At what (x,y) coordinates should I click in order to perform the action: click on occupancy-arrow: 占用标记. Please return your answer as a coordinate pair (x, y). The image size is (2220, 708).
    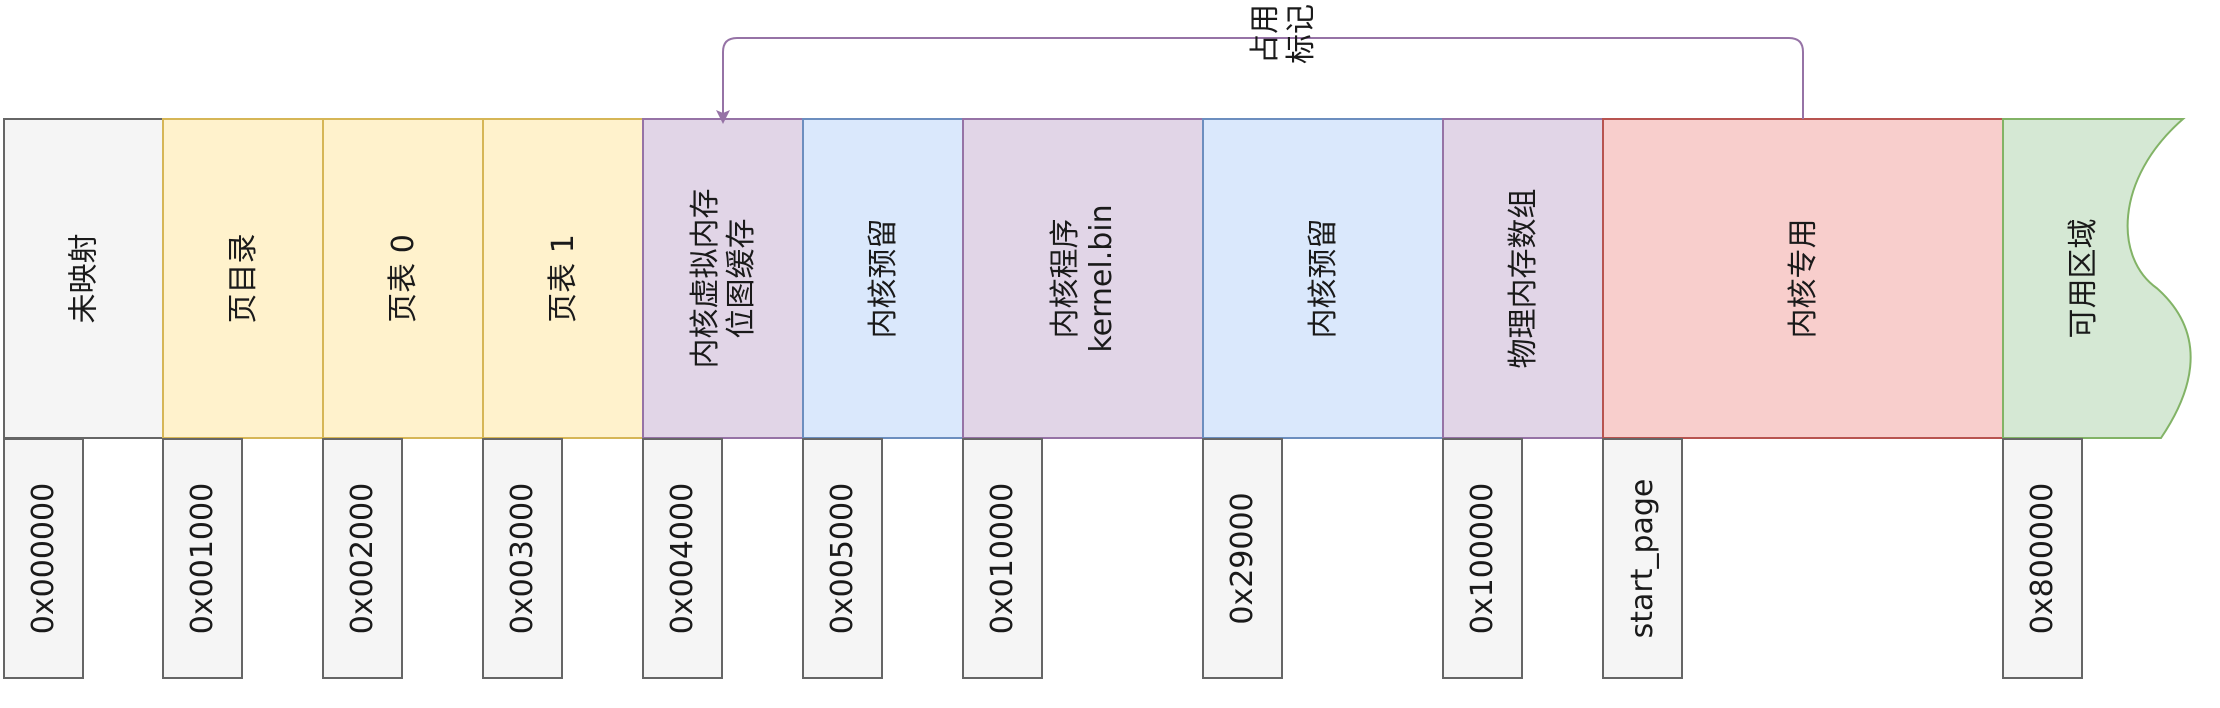
    Looking at the image, I should click on (1260, 64).